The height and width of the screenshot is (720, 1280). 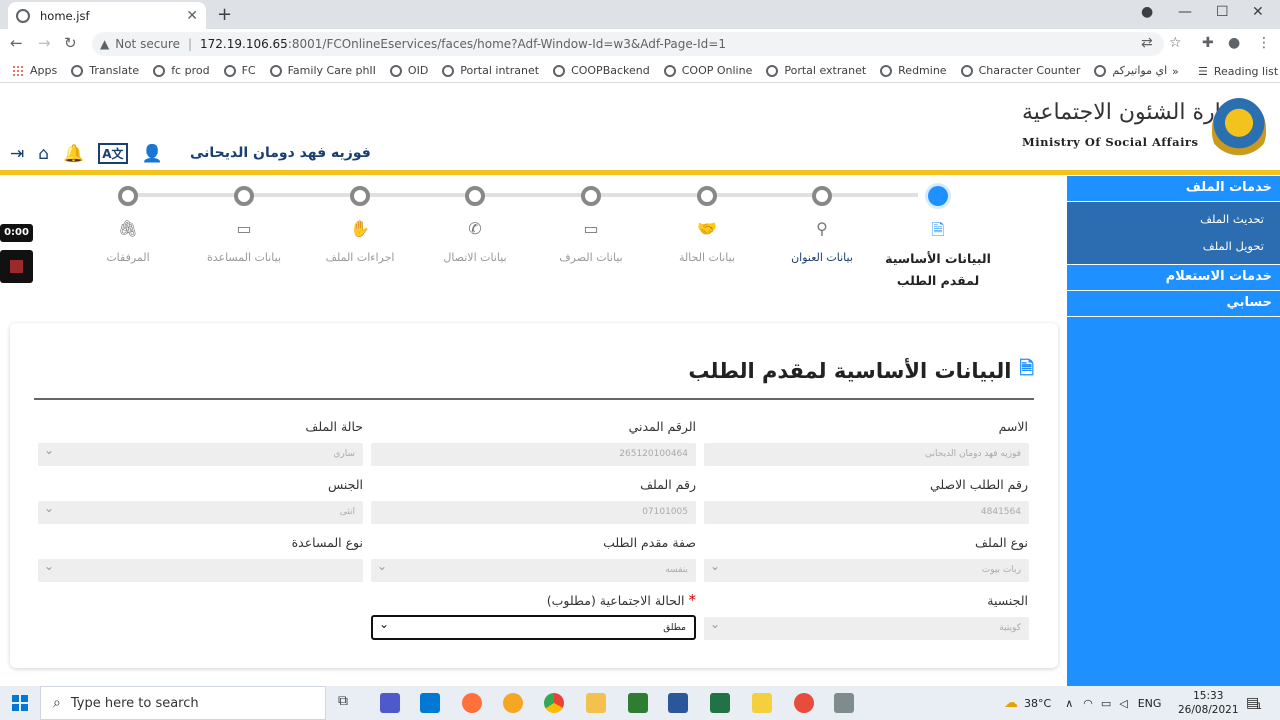 I want to click on taskbar-search: ⌕ Type here to search, so click(x=183, y=703).